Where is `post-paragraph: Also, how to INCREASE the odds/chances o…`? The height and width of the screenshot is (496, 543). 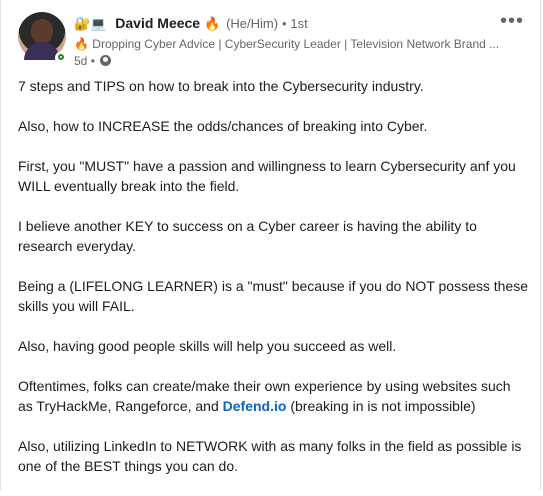
post-paragraph: Also, how to INCREASE the odds/chances o… is located at coordinates (223, 126).